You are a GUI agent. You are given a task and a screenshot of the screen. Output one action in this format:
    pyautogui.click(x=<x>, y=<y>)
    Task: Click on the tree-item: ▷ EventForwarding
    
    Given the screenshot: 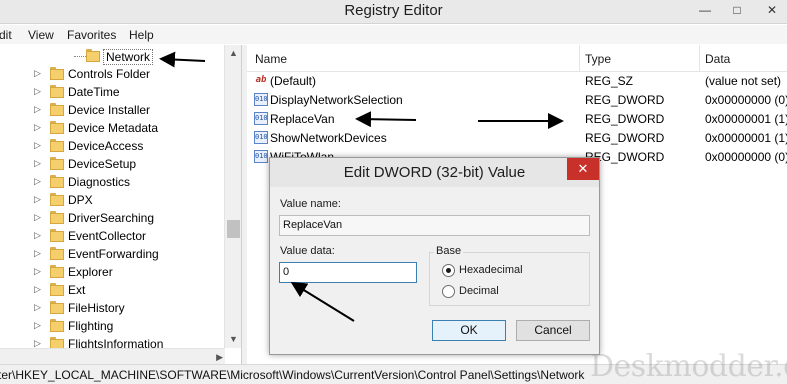 What is the action you would take?
    pyautogui.click(x=112, y=254)
    